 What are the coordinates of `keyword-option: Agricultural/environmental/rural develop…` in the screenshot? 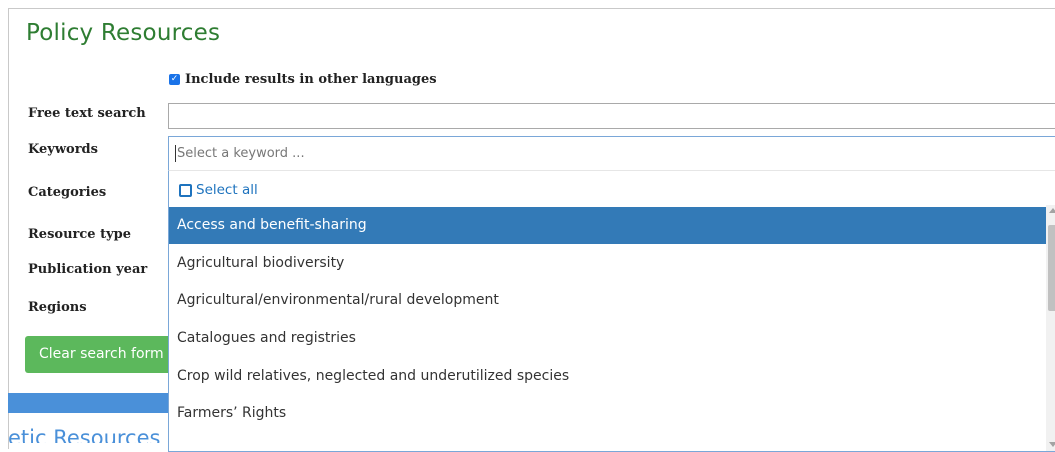 It's located at (607, 300).